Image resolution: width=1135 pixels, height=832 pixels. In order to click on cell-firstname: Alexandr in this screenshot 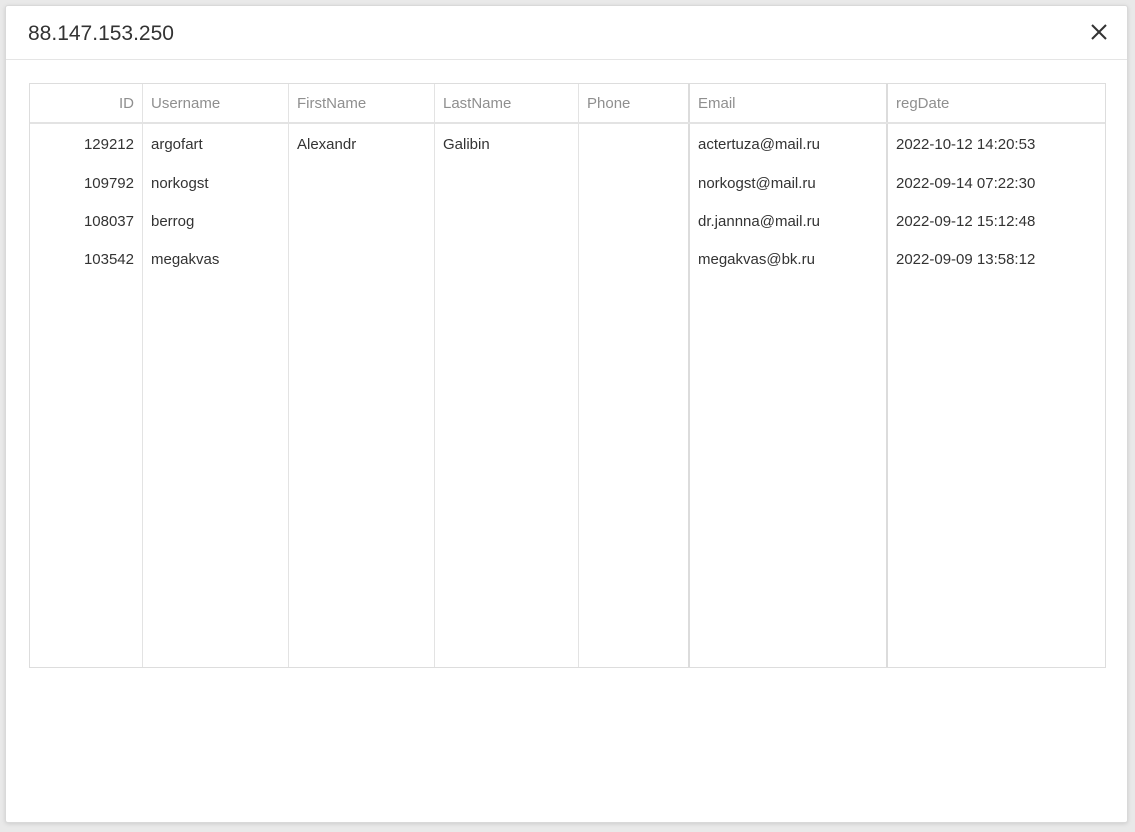, I will do `click(327, 144)`.